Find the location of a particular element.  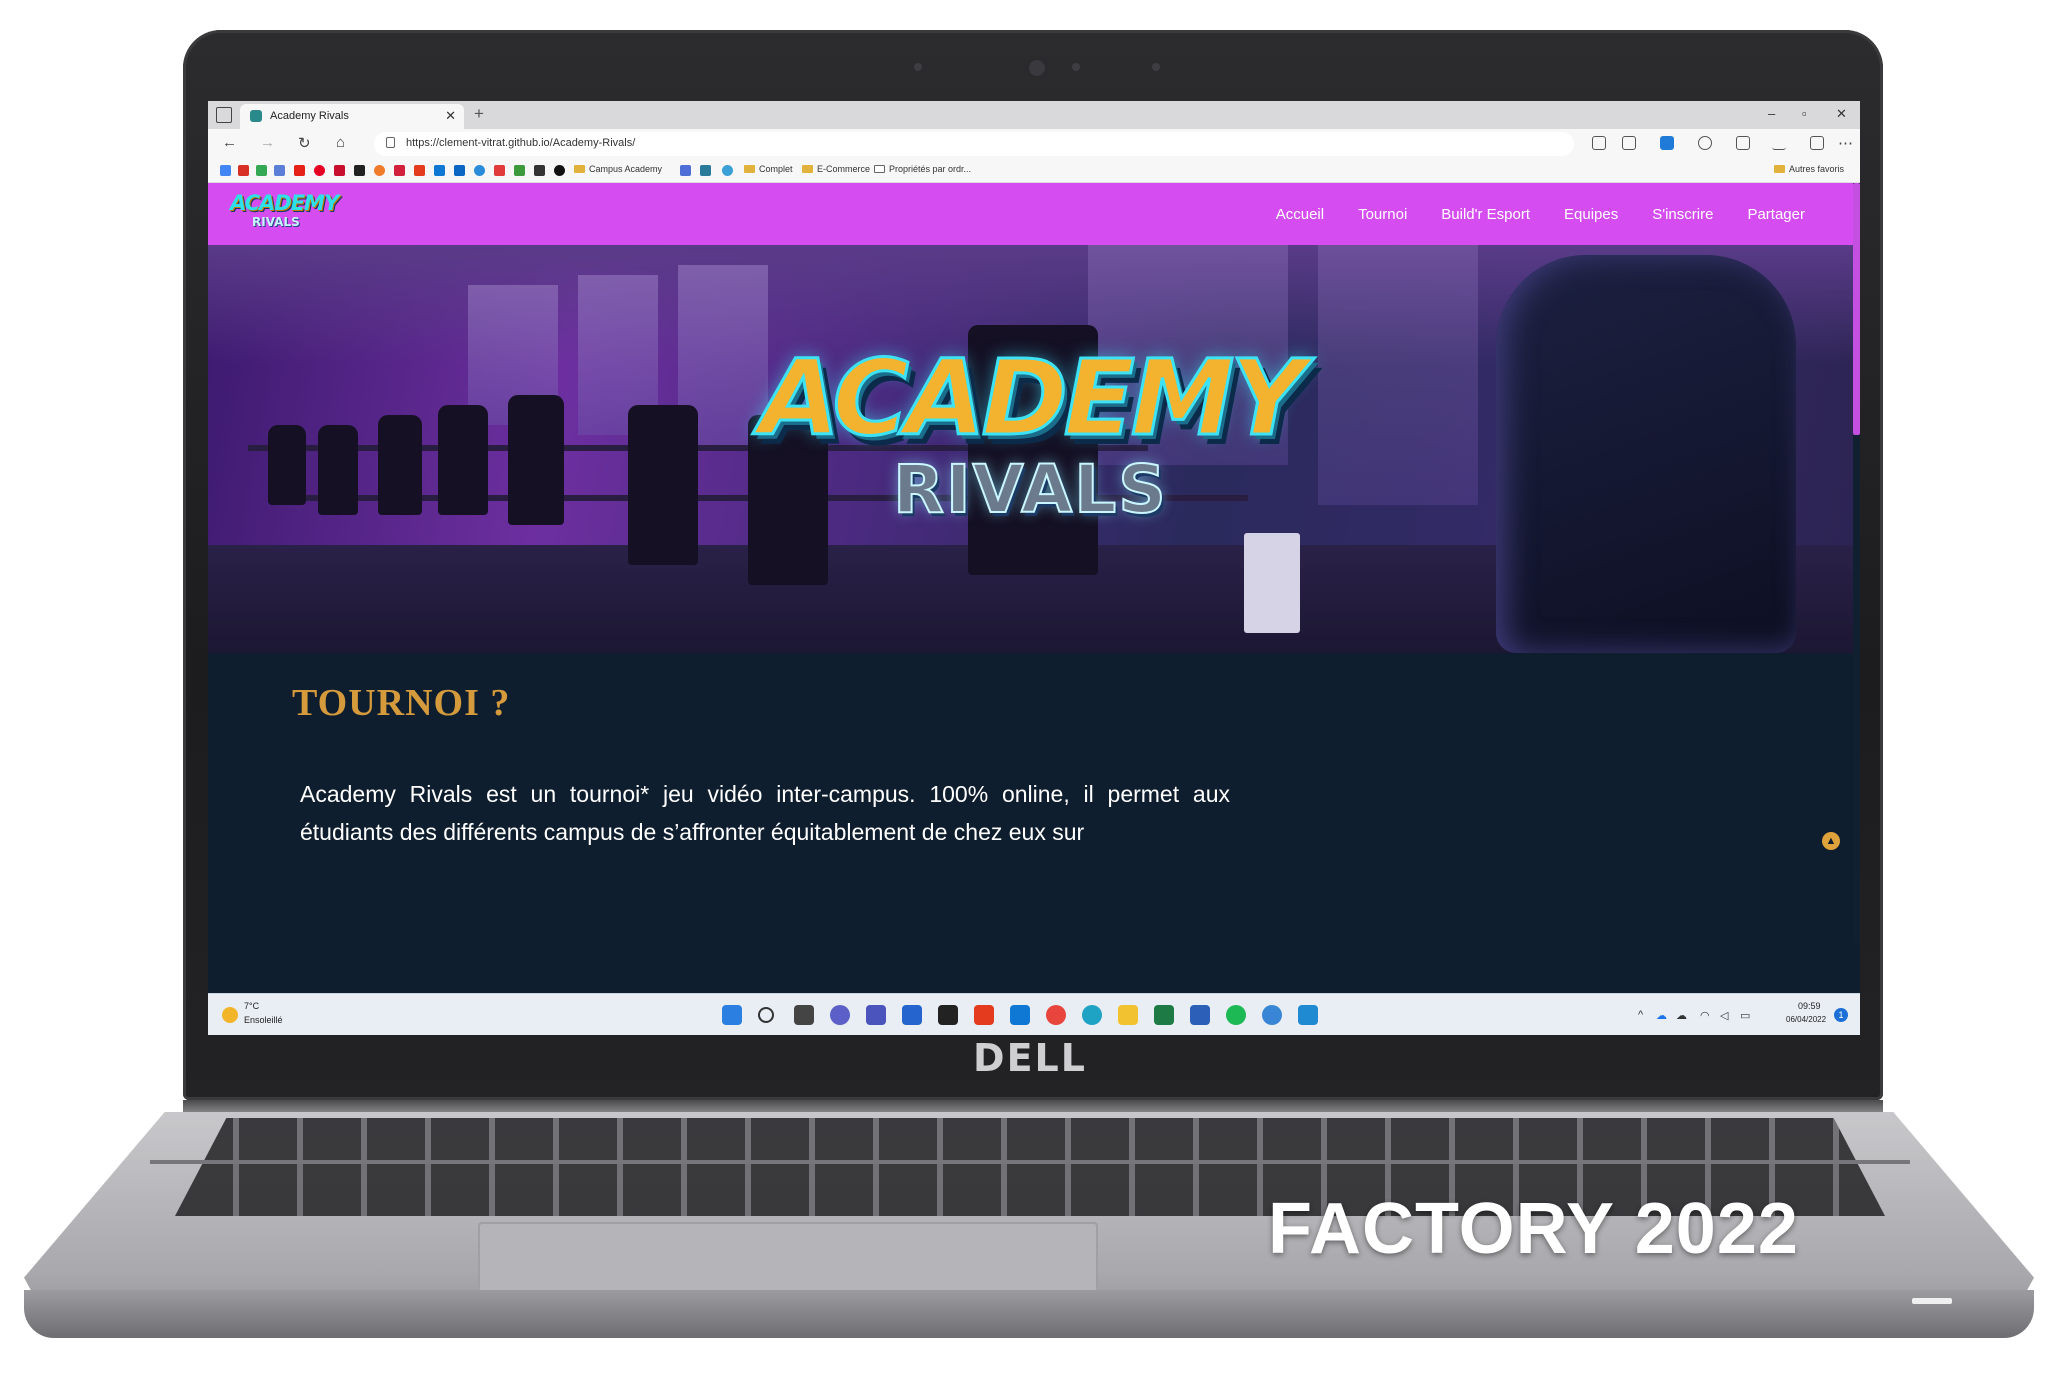

status-led is located at coordinates (1932, 1301).